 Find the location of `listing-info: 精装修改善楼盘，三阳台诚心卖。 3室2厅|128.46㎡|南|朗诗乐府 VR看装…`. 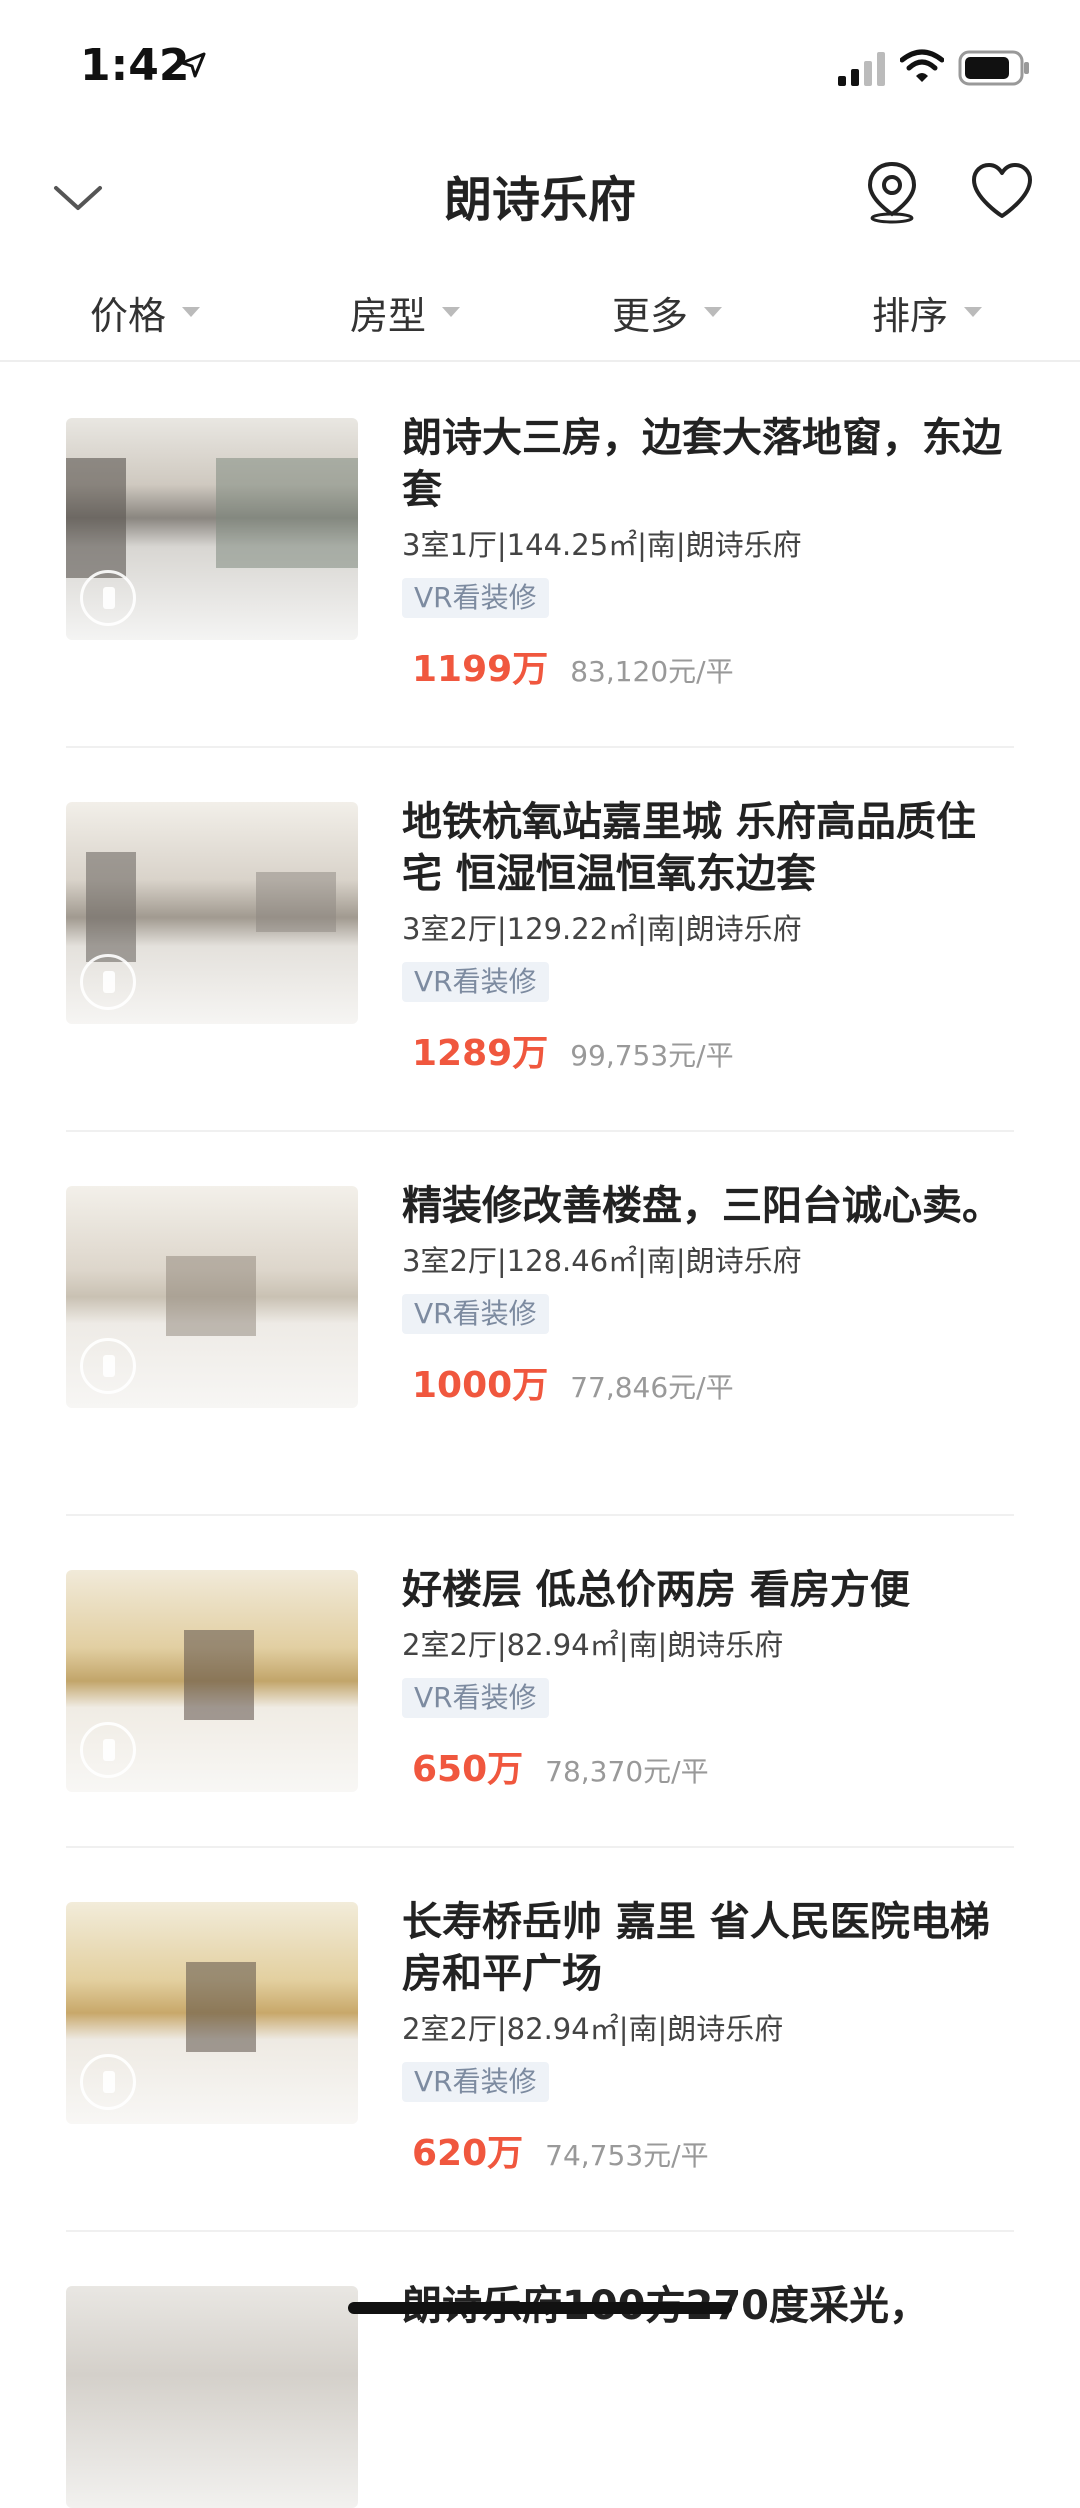

listing-info: 精装修改善楼盘，三阳台诚心卖。 3室2厅|128.46㎡|南|朗诗乐府 VR看装… is located at coordinates (708, 1294).